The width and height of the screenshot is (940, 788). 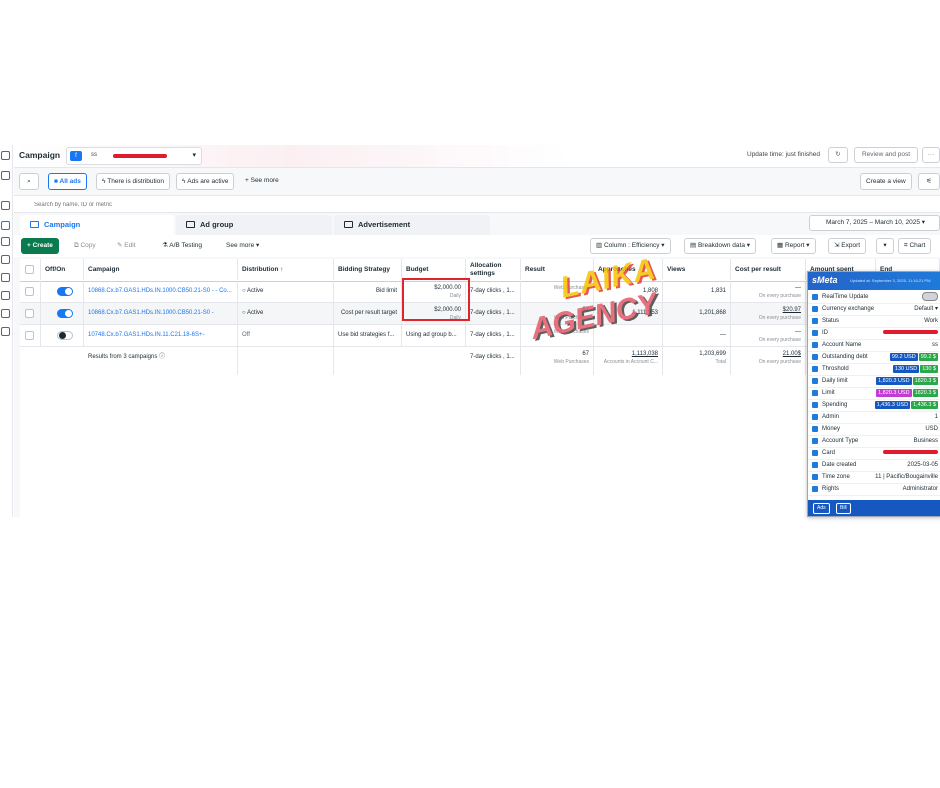 I want to click on filter-settings-button: ⚟, so click(x=929, y=181).